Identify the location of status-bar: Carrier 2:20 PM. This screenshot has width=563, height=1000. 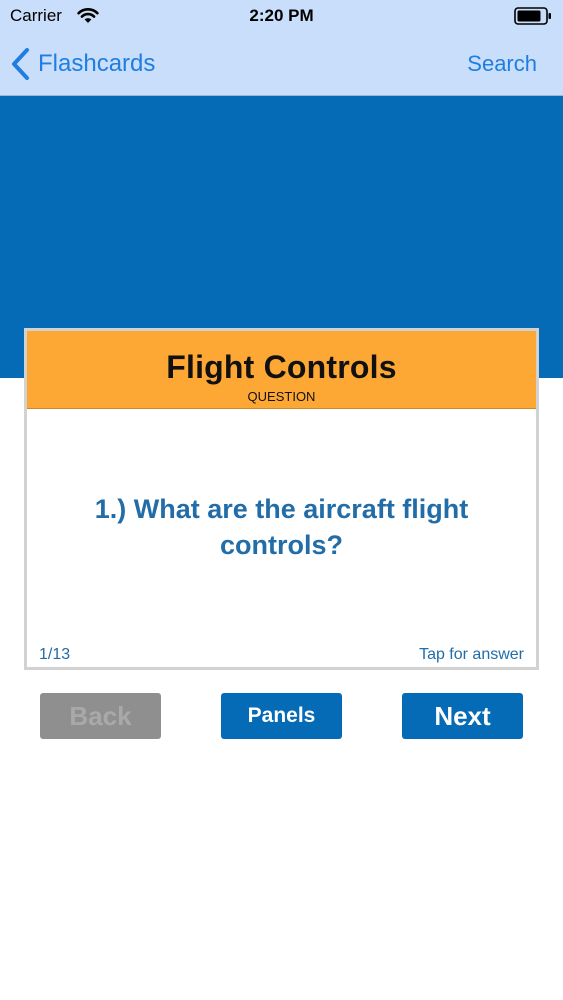
(281, 16).